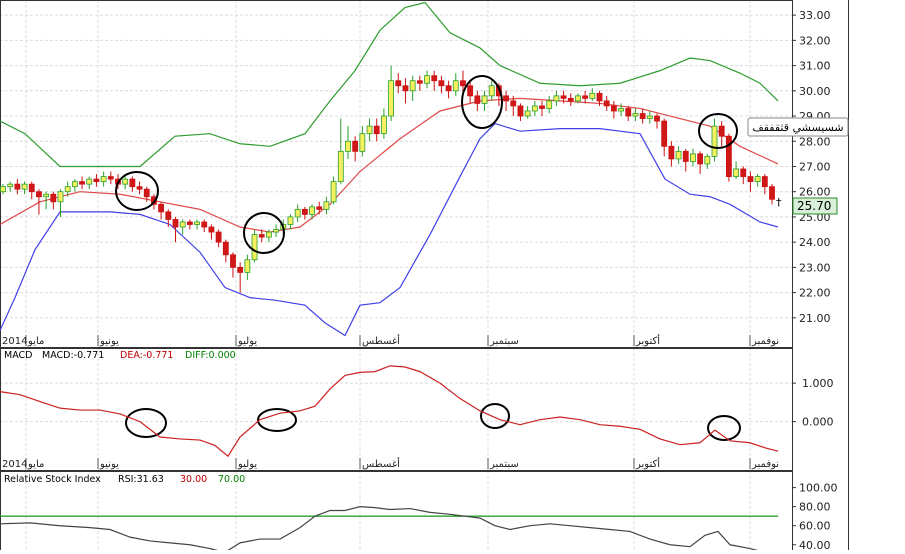  I want to click on annotation-text: شسيسشي قثقفقف, so click(797, 127).